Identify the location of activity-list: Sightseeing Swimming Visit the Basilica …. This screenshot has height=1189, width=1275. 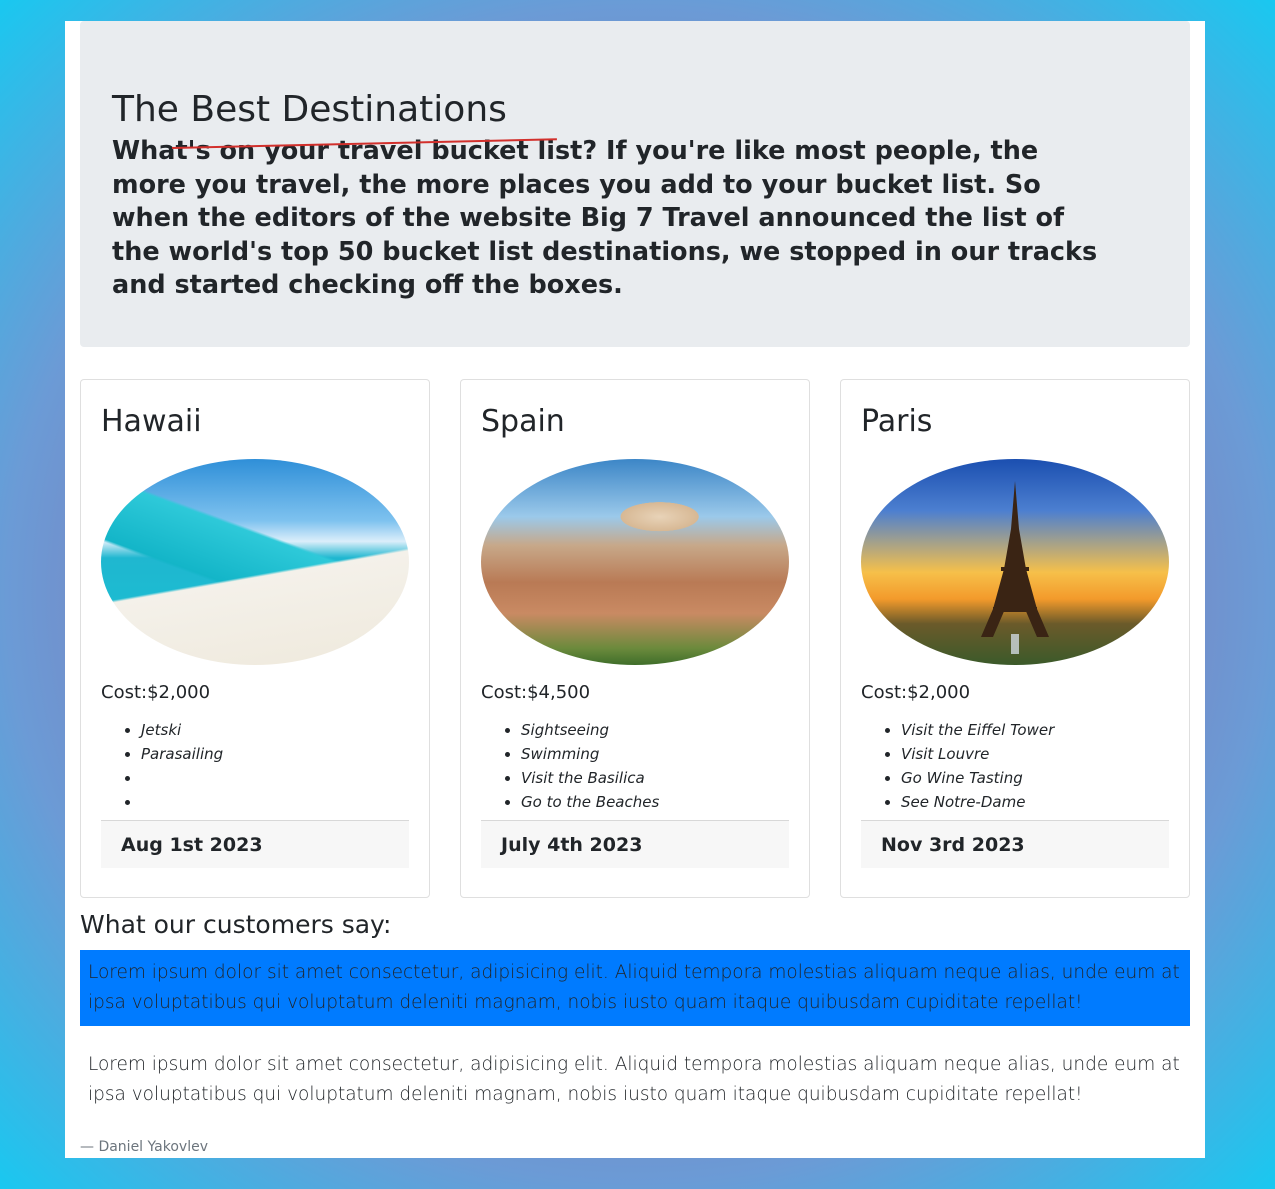
(635, 766).